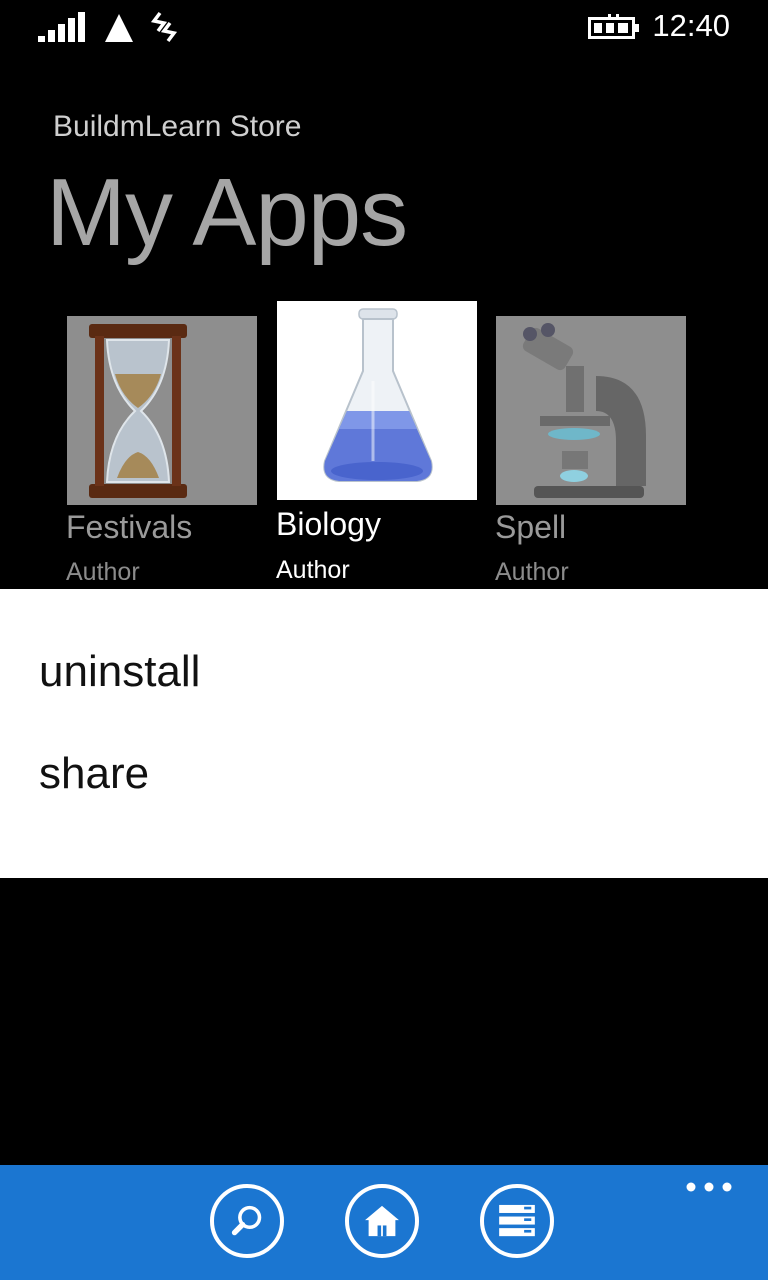  I want to click on app-item-spell: Spell Author, so click(595, 442).